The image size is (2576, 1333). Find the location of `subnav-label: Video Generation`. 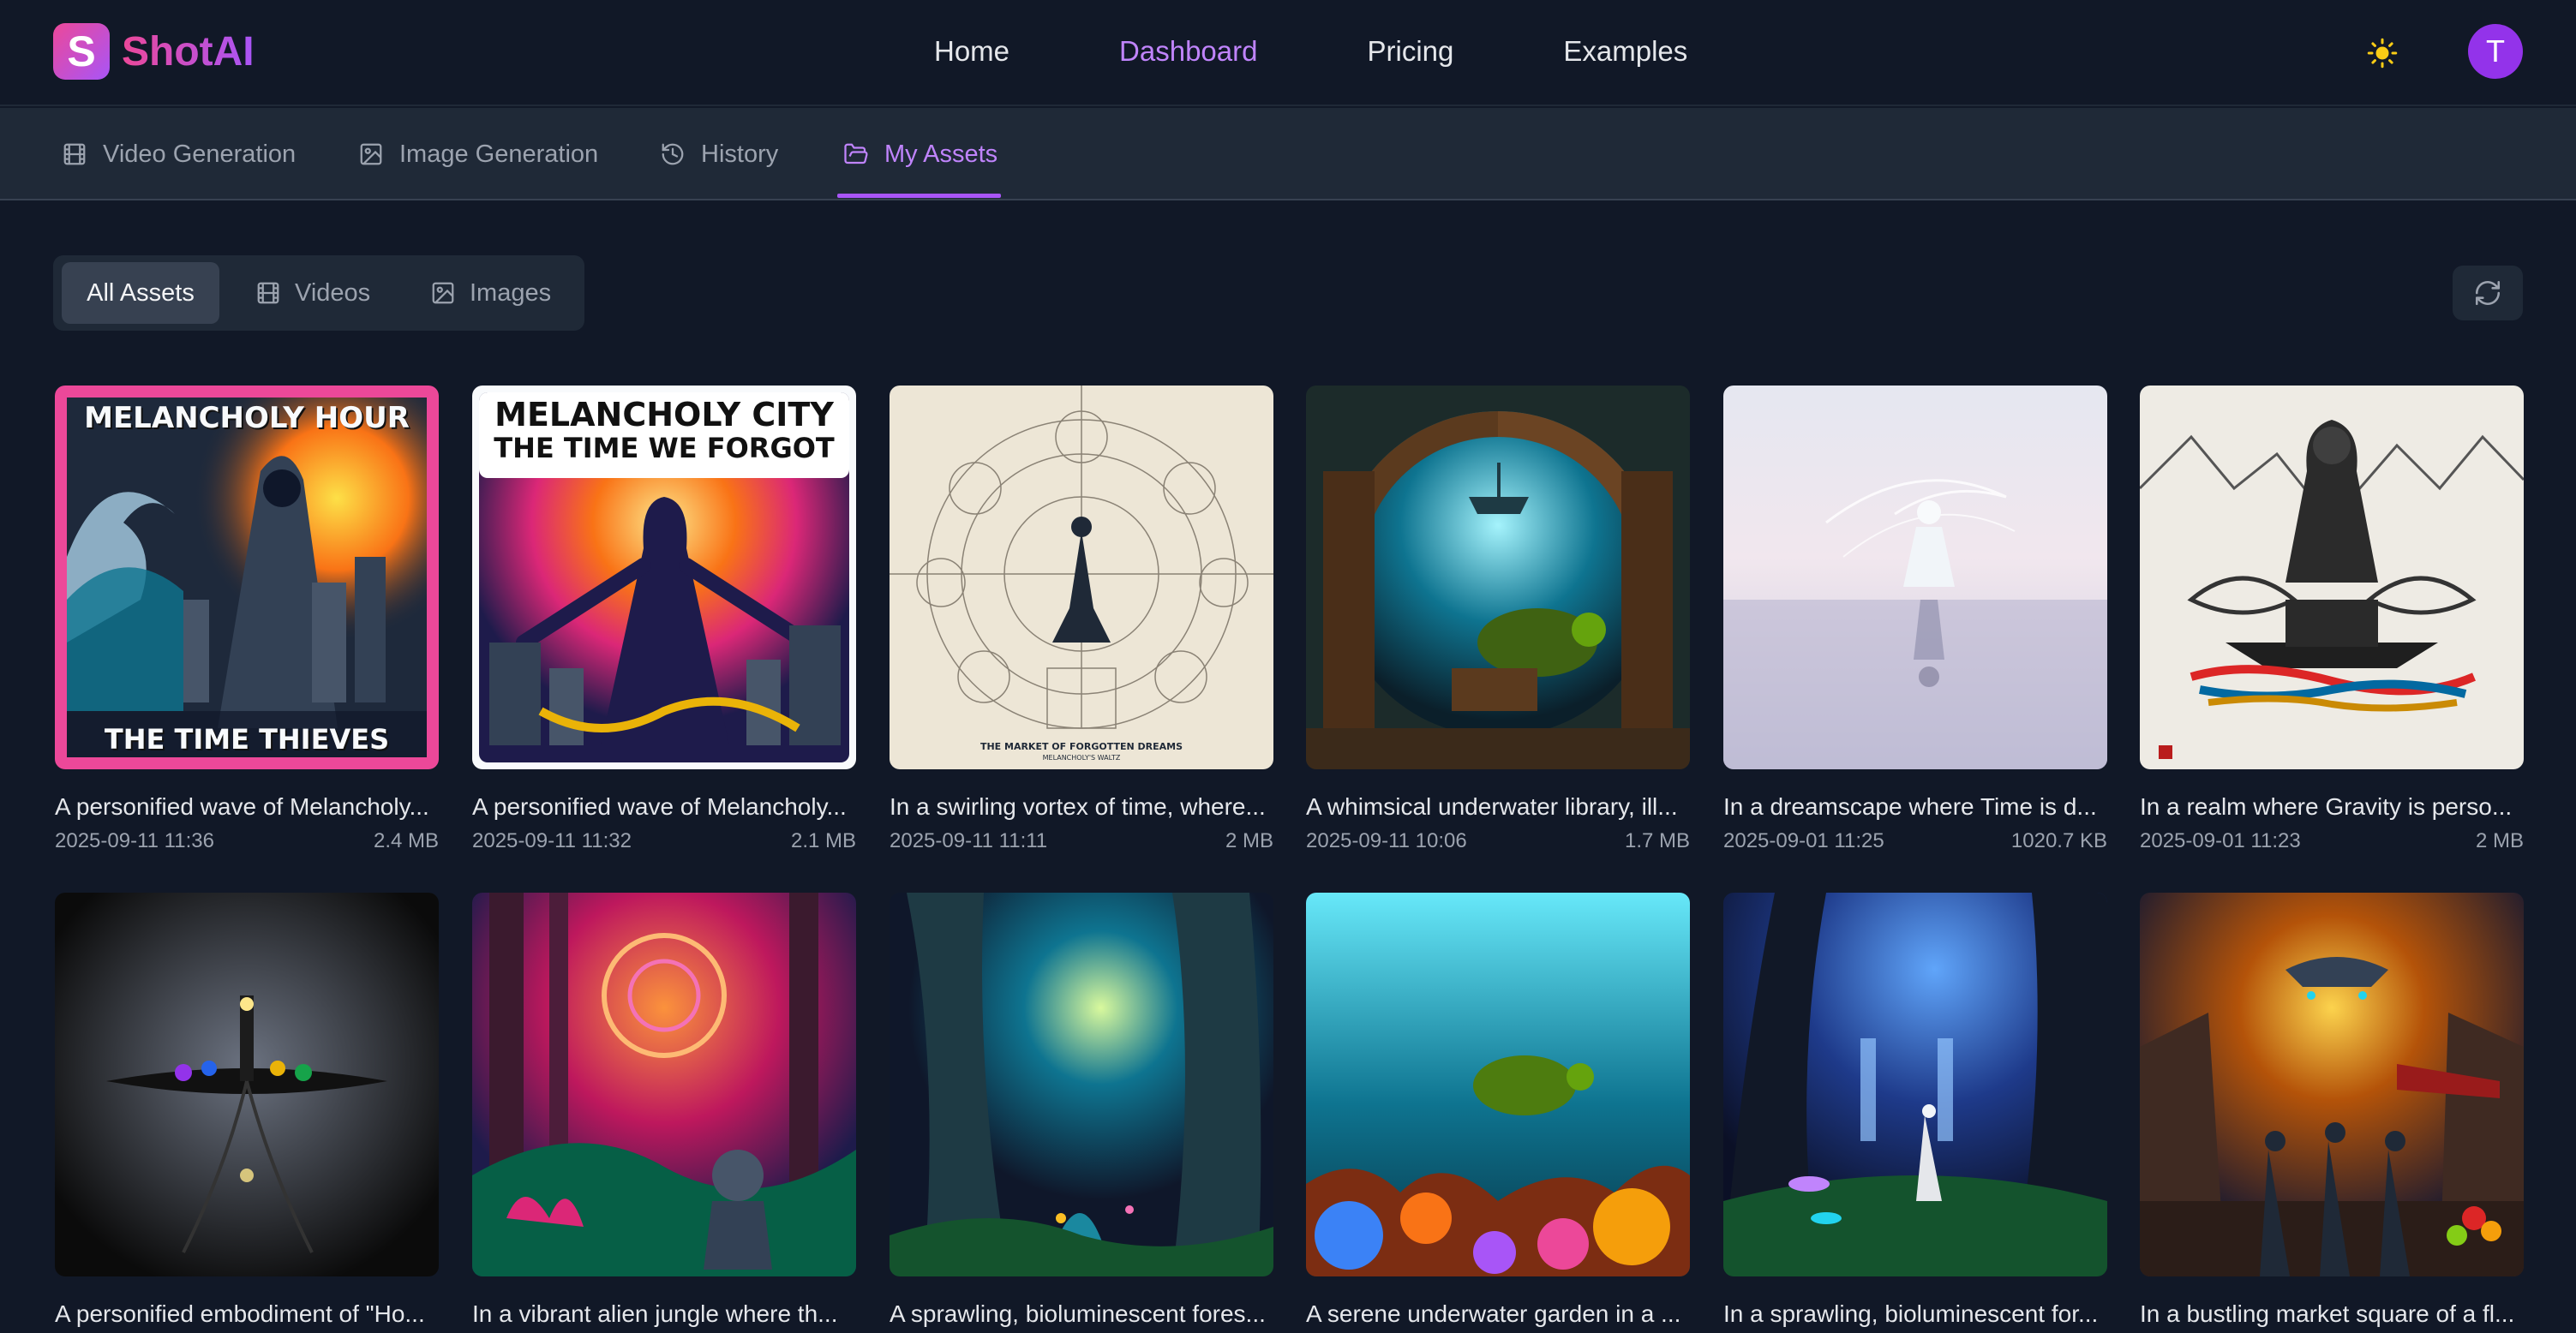

subnav-label: Video Generation is located at coordinates (200, 154).